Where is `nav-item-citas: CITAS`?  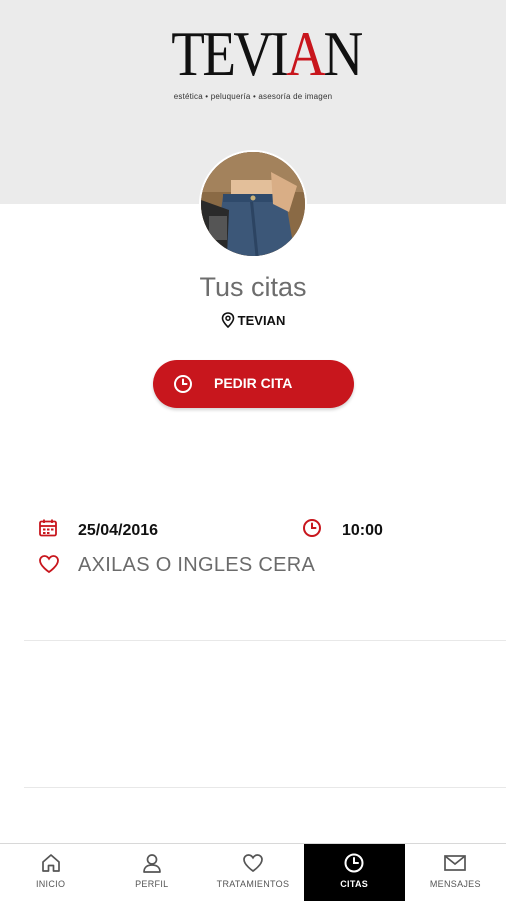
nav-item-citas: CITAS is located at coordinates (354, 872).